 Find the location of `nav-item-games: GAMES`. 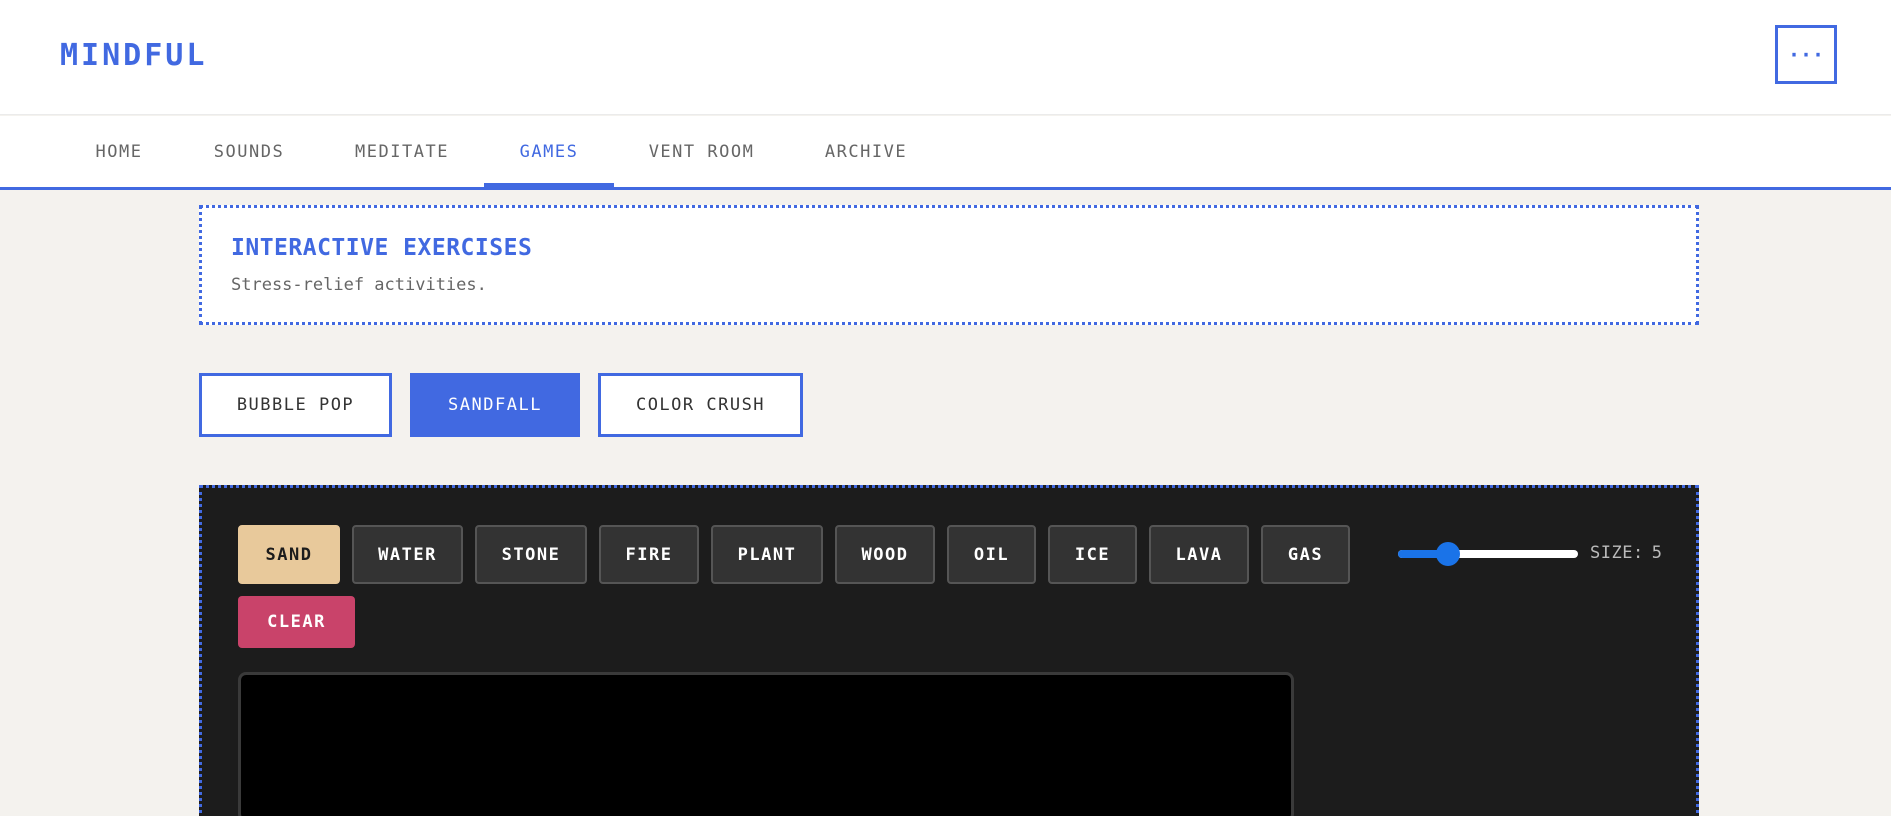

nav-item-games: GAMES is located at coordinates (549, 151).